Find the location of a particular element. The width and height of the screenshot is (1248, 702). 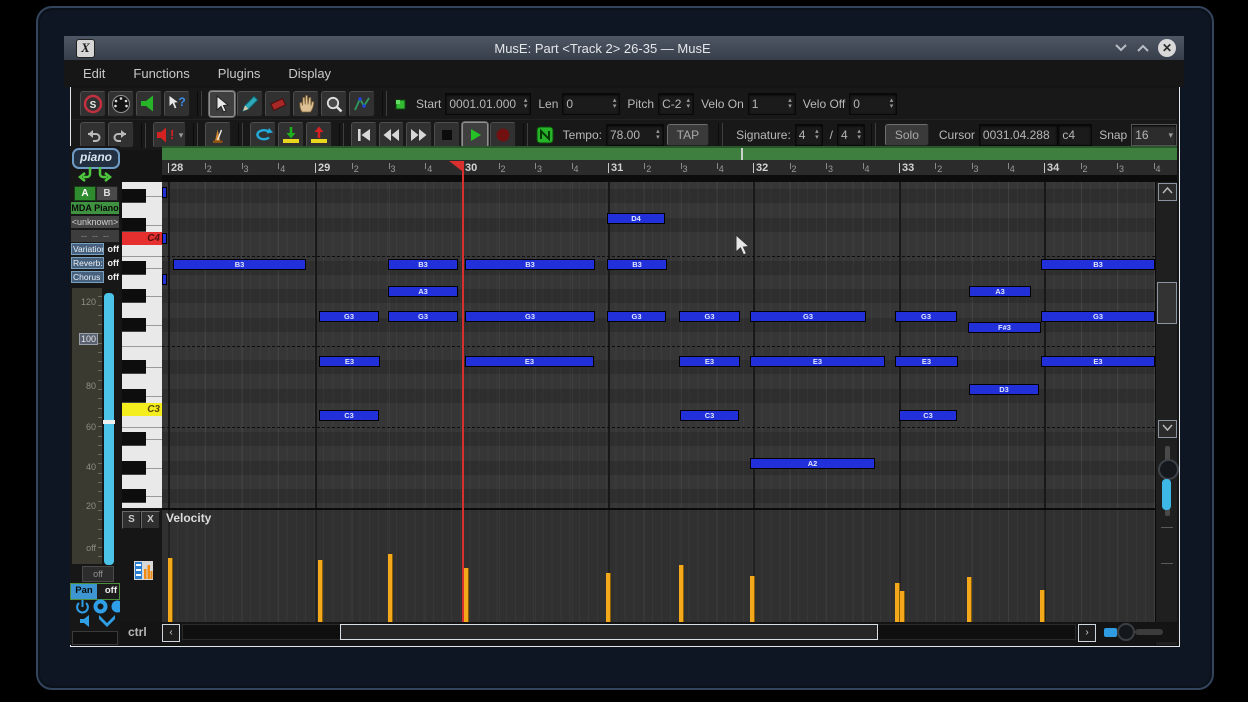

len-field: 0 ▴ ▾ is located at coordinates (591, 103).